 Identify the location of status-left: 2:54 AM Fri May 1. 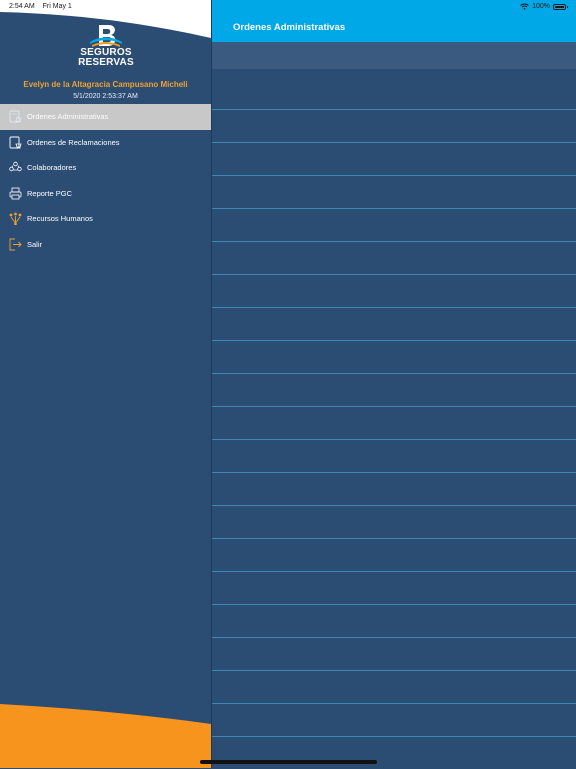
(43, 6).